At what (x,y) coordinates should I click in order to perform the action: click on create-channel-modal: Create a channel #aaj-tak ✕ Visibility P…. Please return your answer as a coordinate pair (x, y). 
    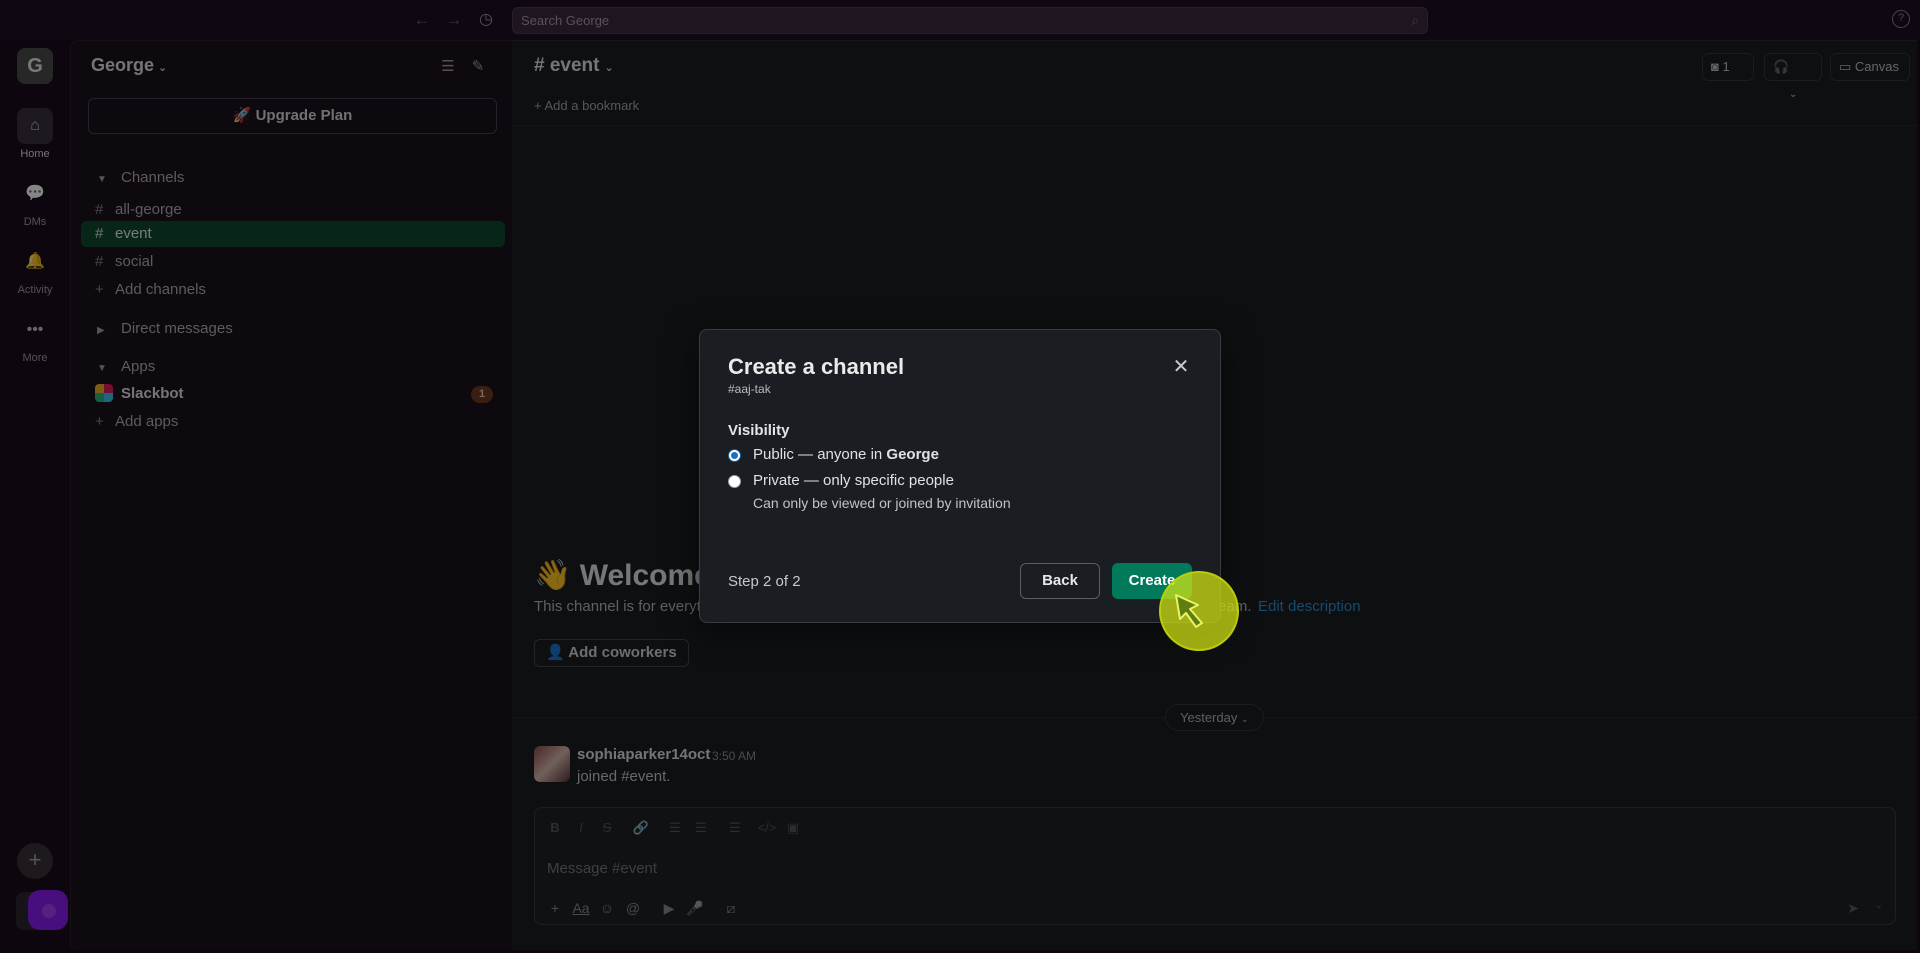
    Looking at the image, I should click on (960, 476).